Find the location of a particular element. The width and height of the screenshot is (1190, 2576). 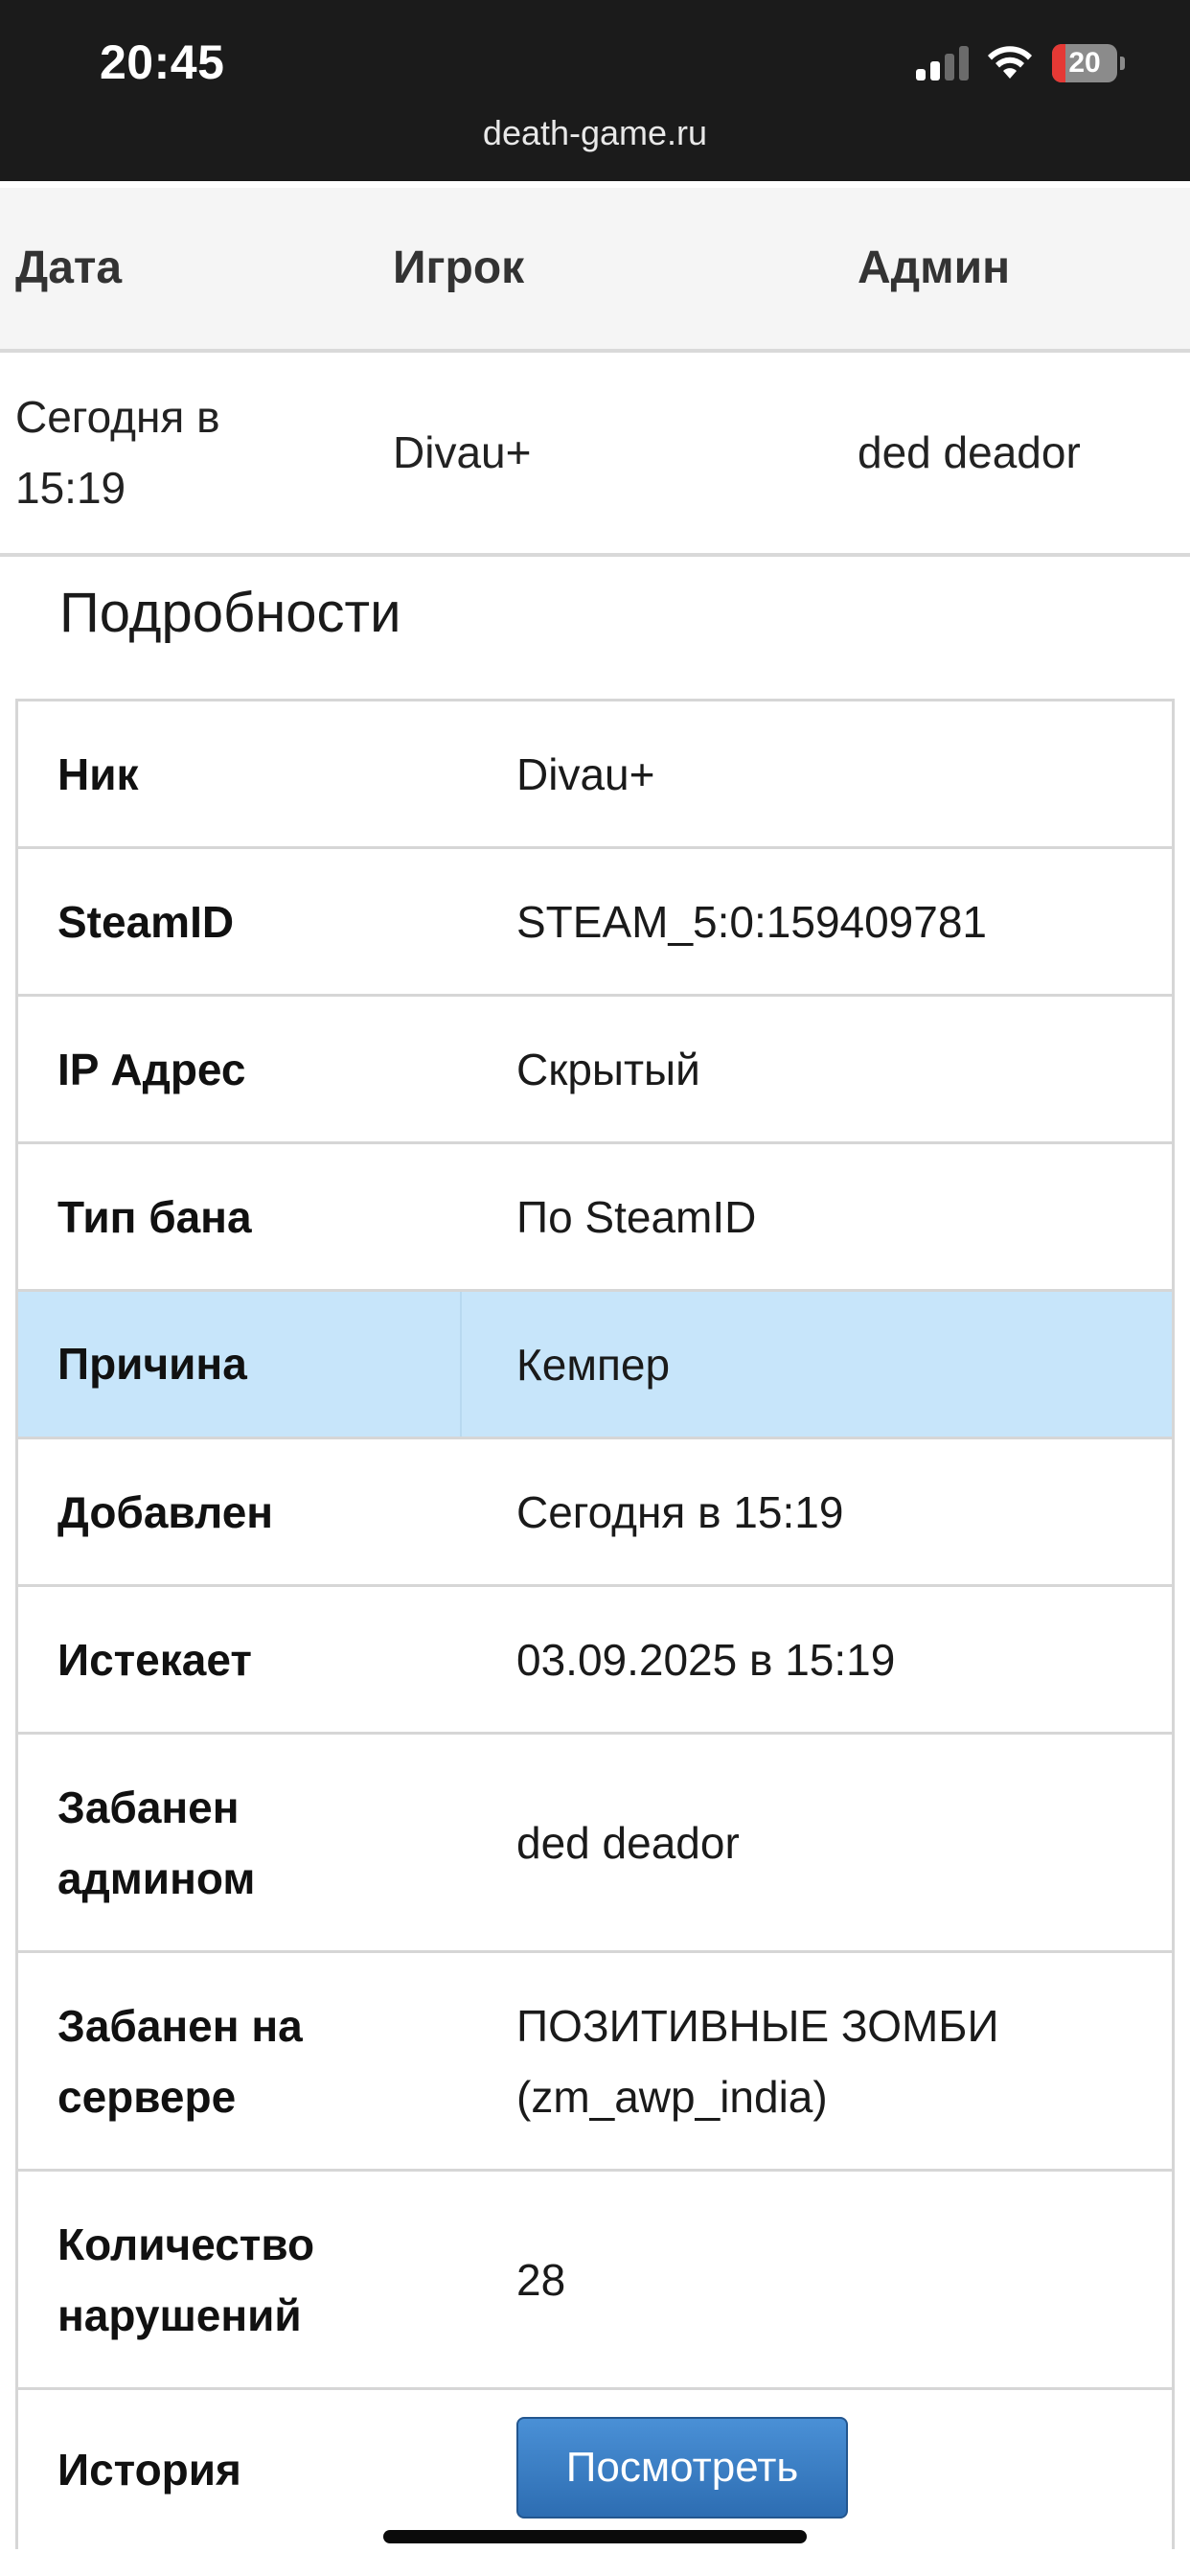

detail-value: ded deador is located at coordinates (628, 1842).